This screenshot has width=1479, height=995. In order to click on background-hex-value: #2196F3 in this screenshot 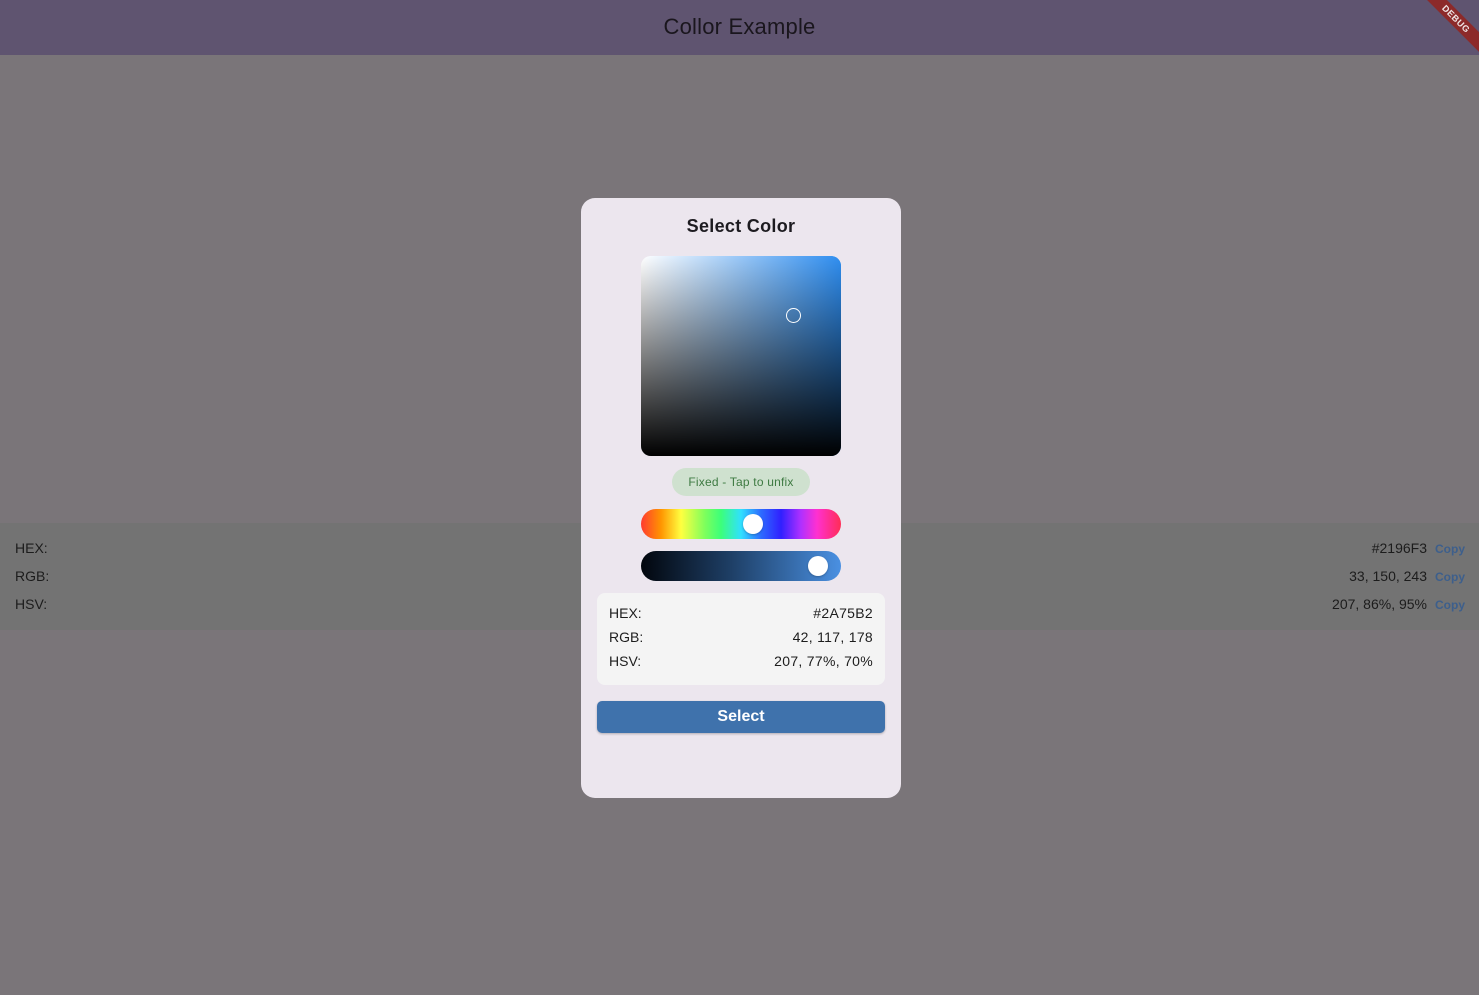, I will do `click(1399, 548)`.